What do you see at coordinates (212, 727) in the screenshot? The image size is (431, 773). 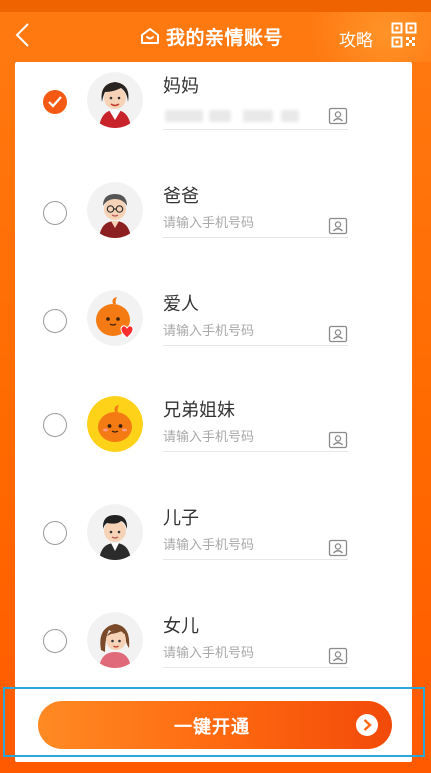 I see `activate-all-label: 一键开通` at bounding box center [212, 727].